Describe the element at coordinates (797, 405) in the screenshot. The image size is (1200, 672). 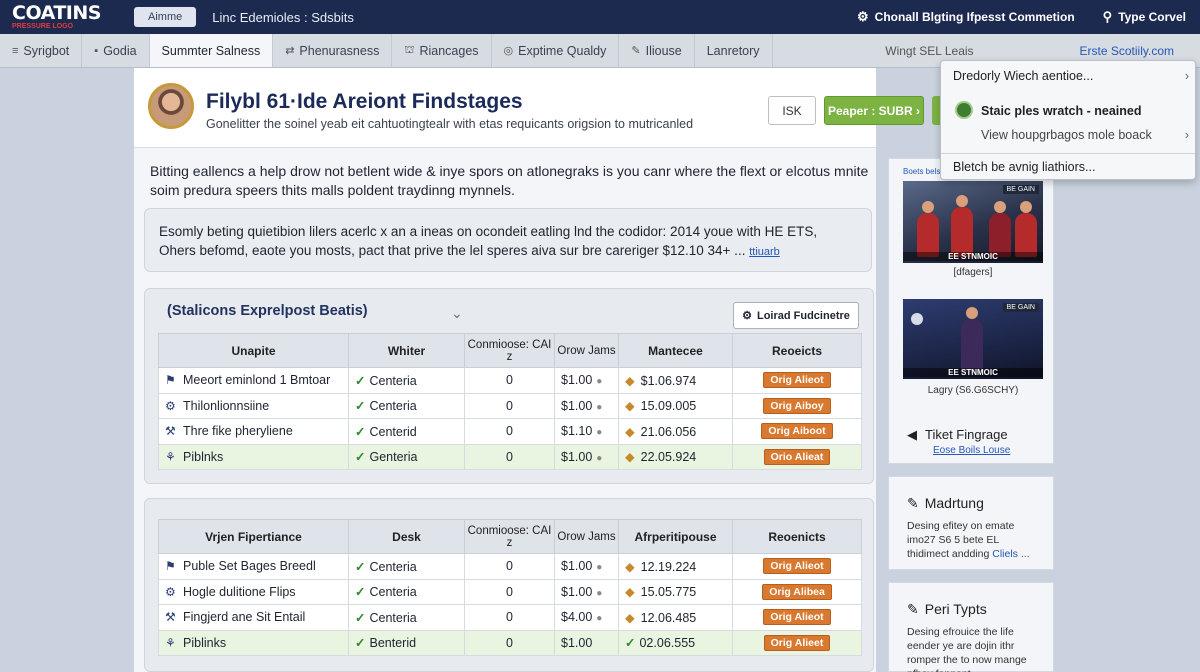
I see `row-action-button: Orig Aiboy` at that location.